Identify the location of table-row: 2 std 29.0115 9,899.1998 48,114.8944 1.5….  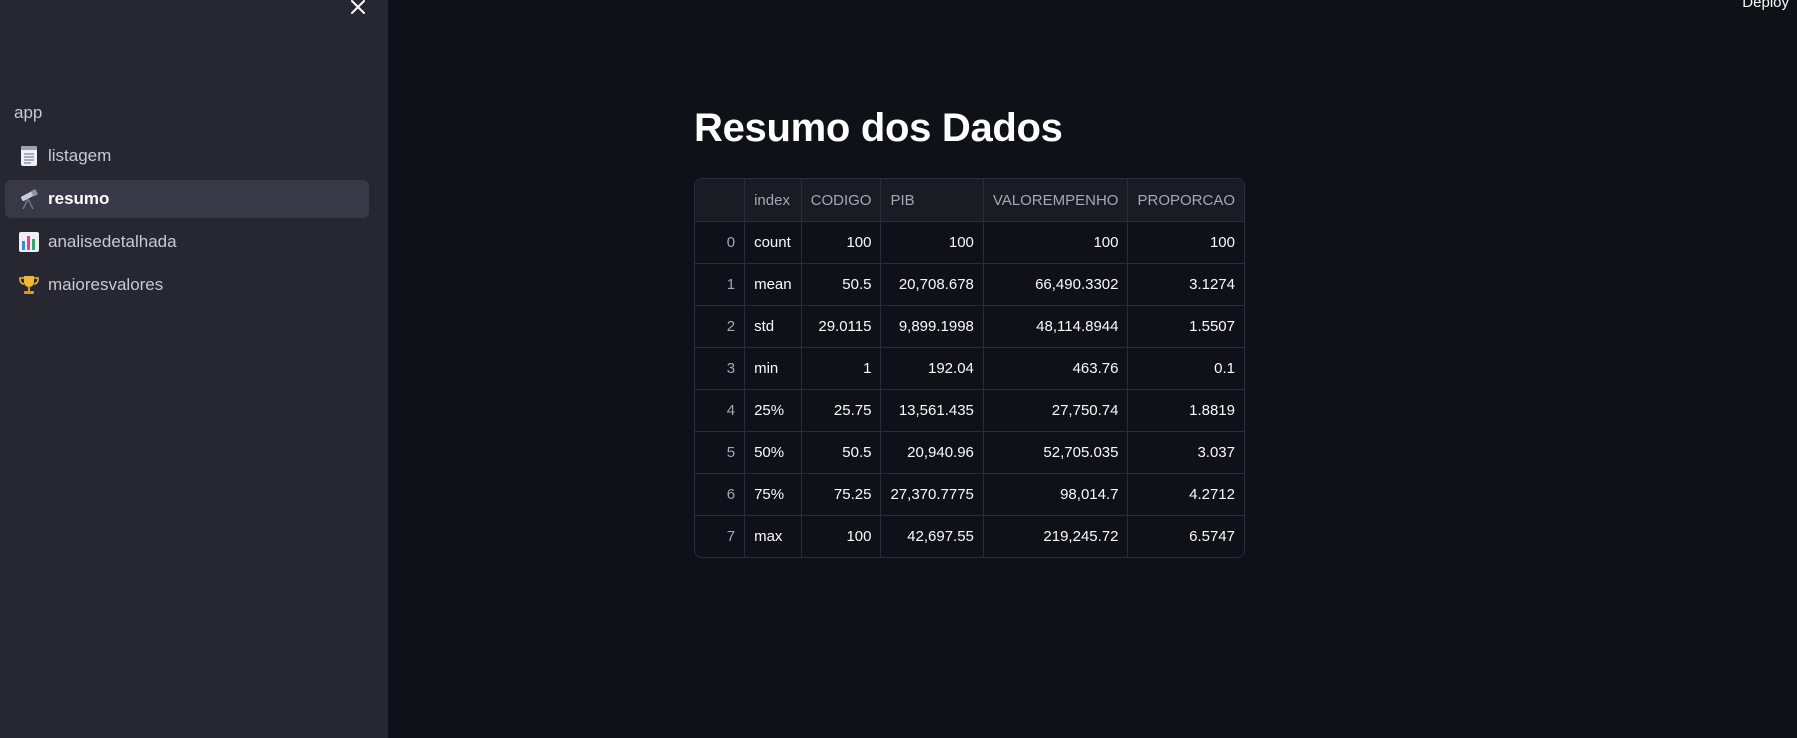
(969, 326).